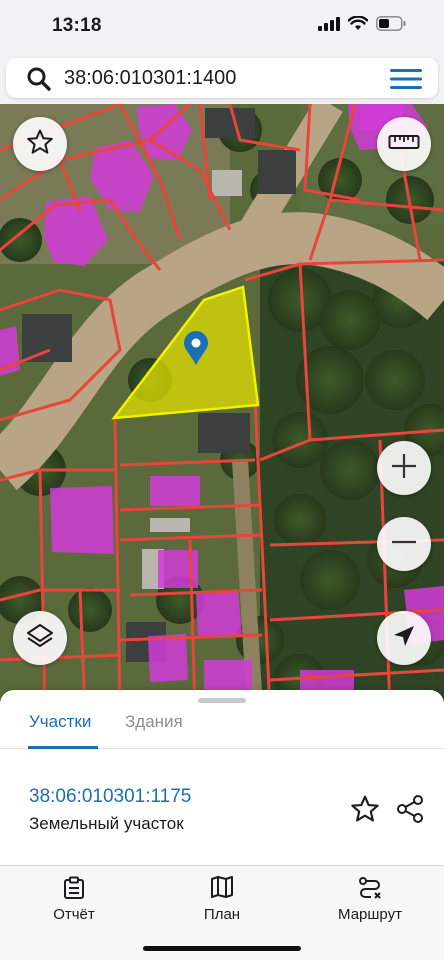 This screenshot has width=444, height=960. Describe the element at coordinates (358, 25) in the screenshot. I see `wifi-icon` at that location.